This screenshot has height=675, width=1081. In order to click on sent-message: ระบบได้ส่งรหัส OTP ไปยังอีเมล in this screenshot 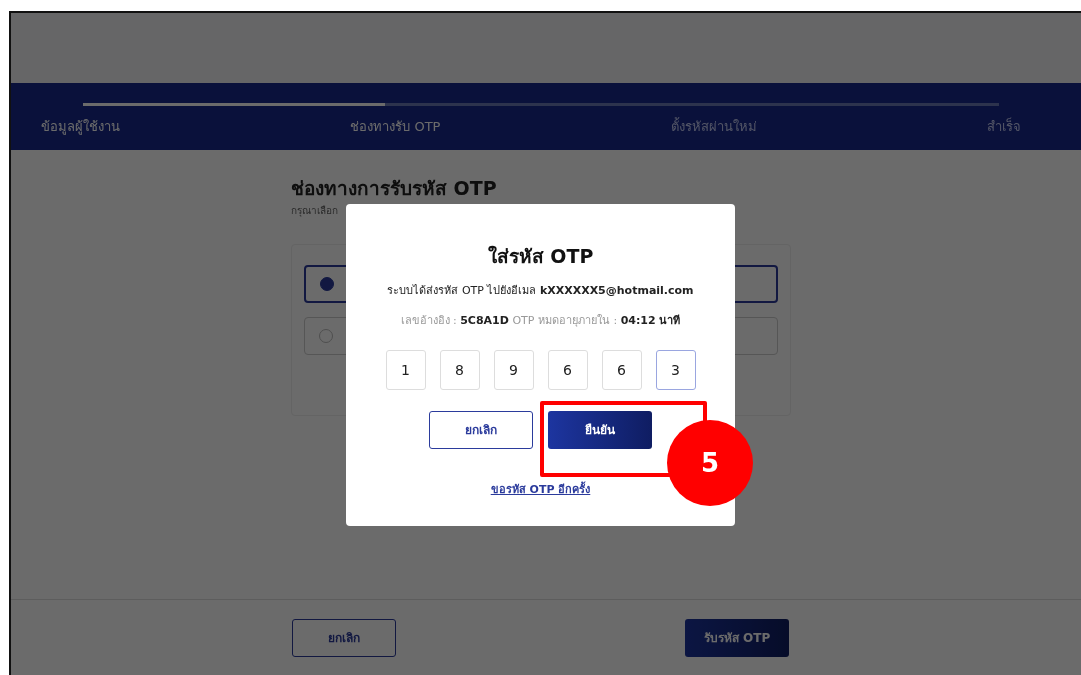, I will do `click(462, 290)`.